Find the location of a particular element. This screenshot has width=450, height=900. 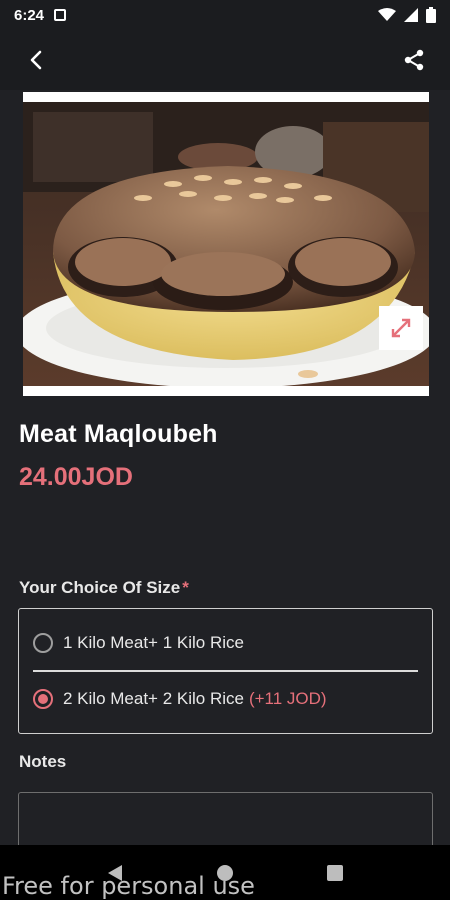

back-arrow-icon is located at coordinates (36, 60).